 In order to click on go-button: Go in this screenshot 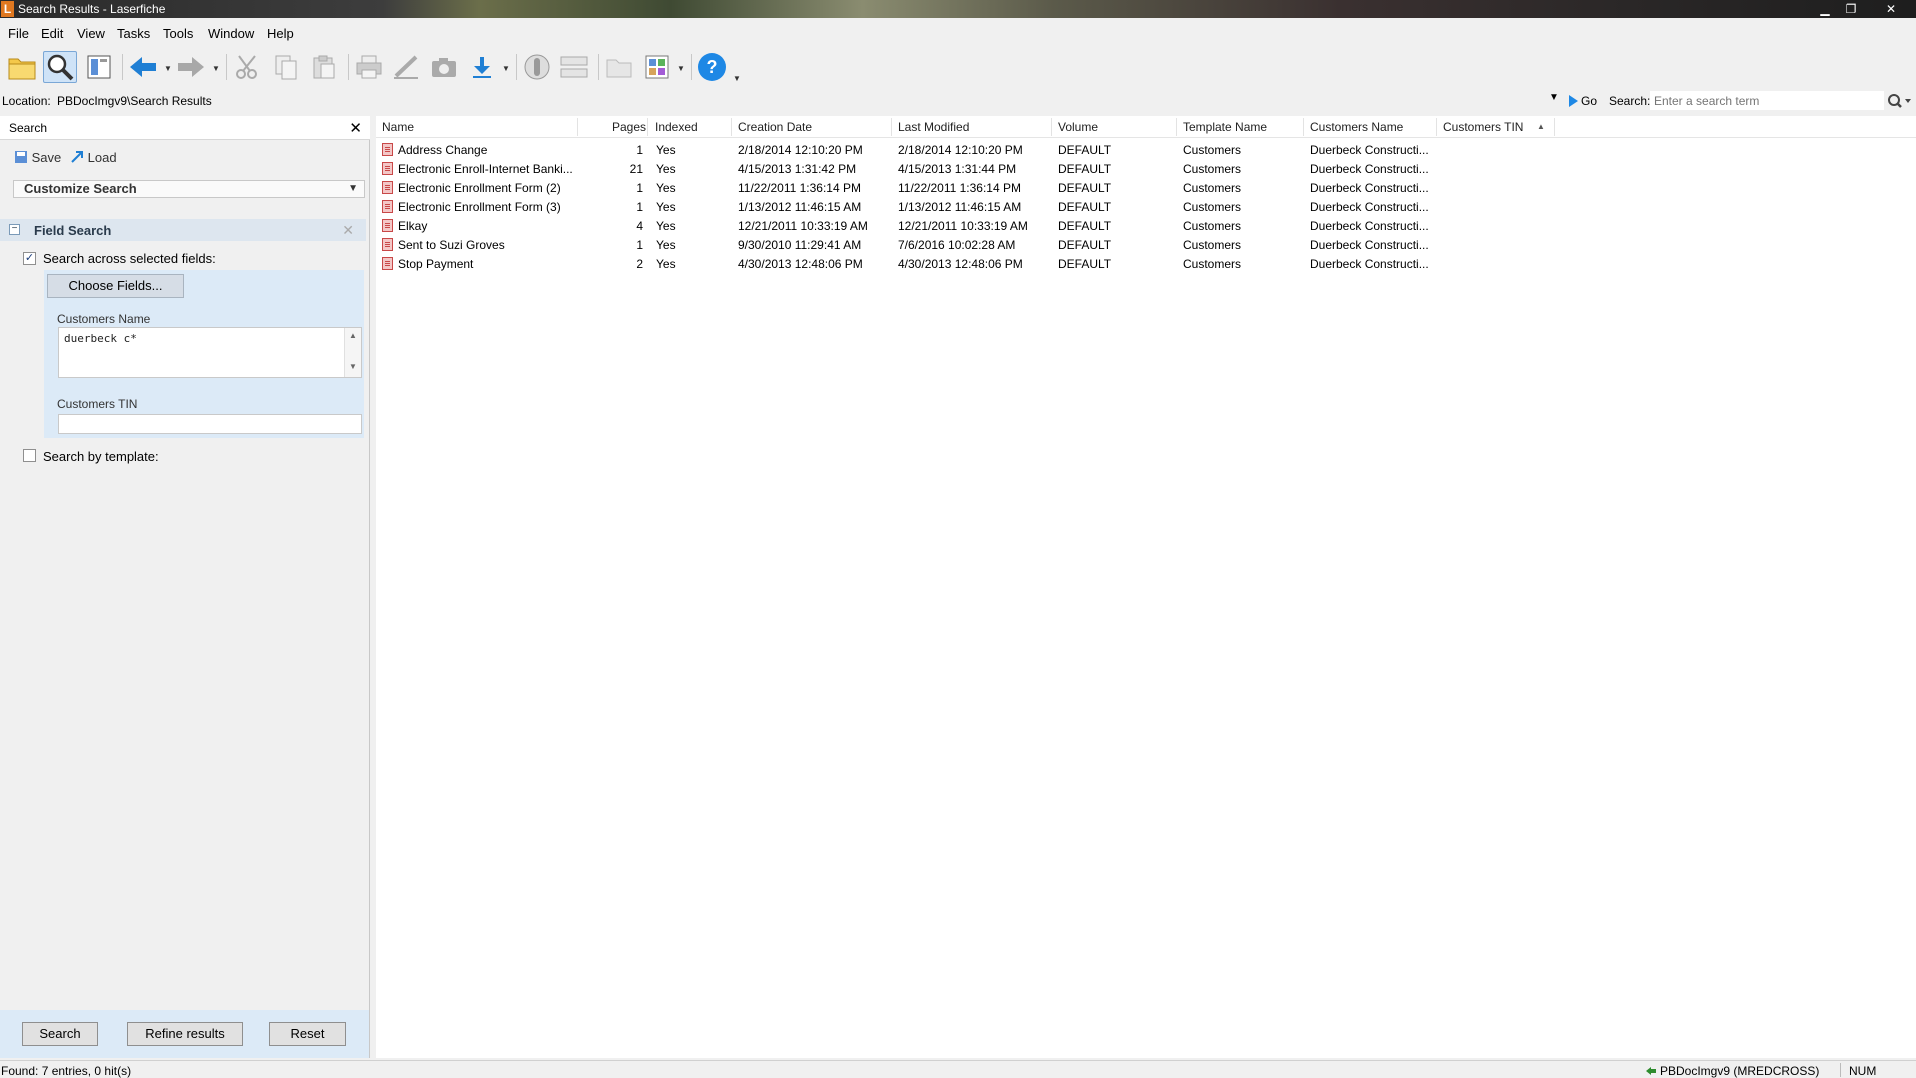, I will do `click(1583, 101)`.